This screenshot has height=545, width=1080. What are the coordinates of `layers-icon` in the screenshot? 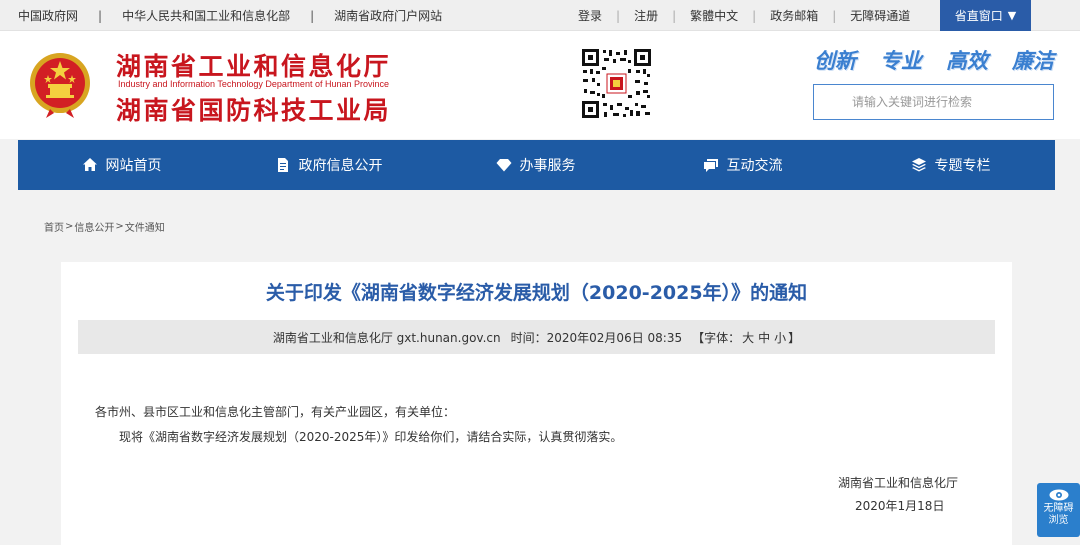 It's located at (918, 165).